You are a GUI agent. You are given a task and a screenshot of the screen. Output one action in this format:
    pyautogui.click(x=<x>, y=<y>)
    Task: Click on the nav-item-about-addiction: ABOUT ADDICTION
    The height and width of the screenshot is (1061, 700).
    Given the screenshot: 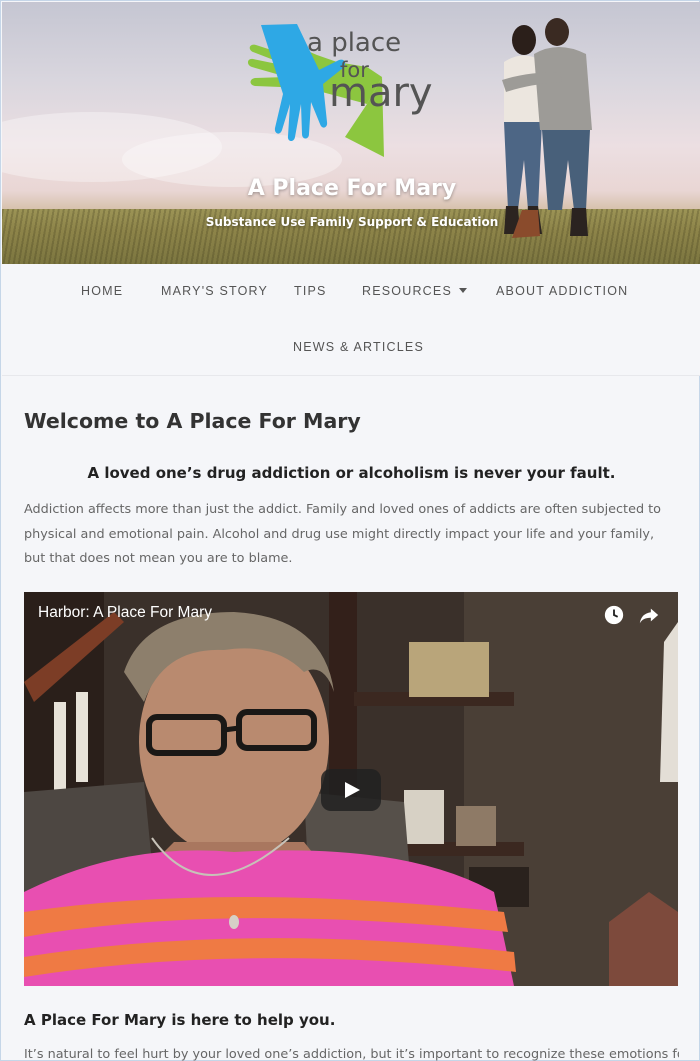 What is the action you would take?
    pyautogui.click(x=562, y=291)
    